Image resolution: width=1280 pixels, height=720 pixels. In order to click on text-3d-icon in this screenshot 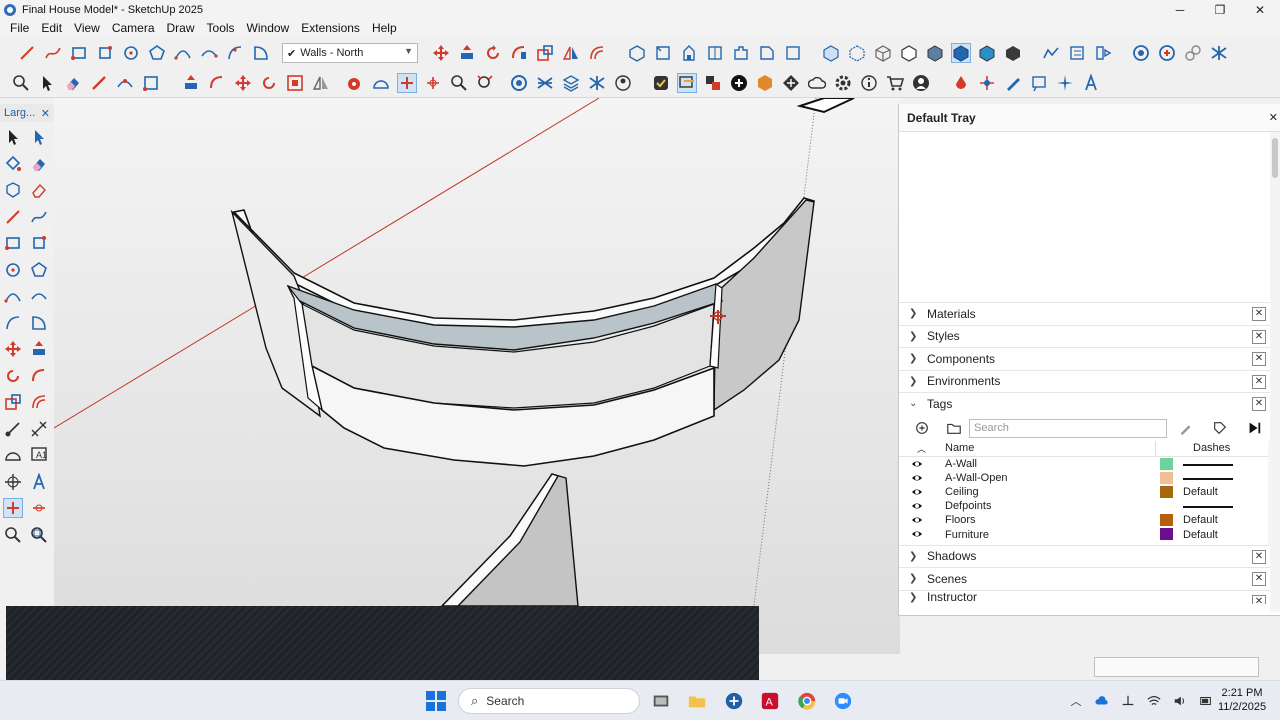, I will do `click(39, 481)`.